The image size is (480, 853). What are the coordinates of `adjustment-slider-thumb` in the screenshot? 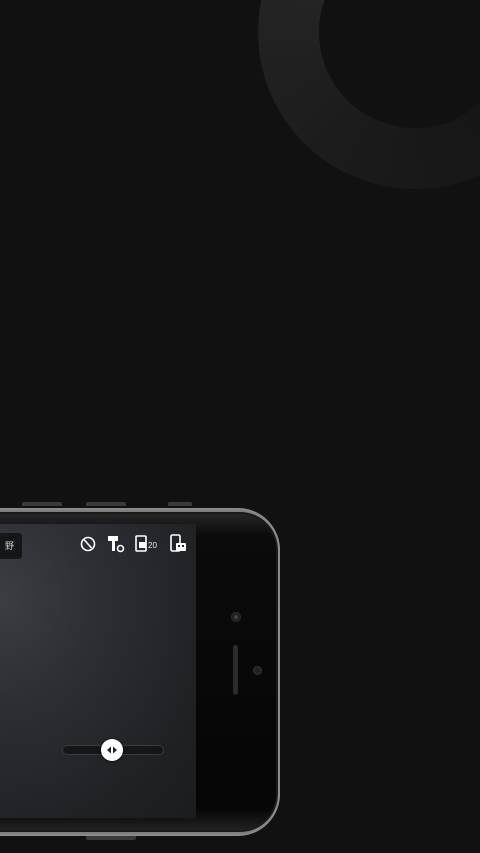 It's located at (112, 750).